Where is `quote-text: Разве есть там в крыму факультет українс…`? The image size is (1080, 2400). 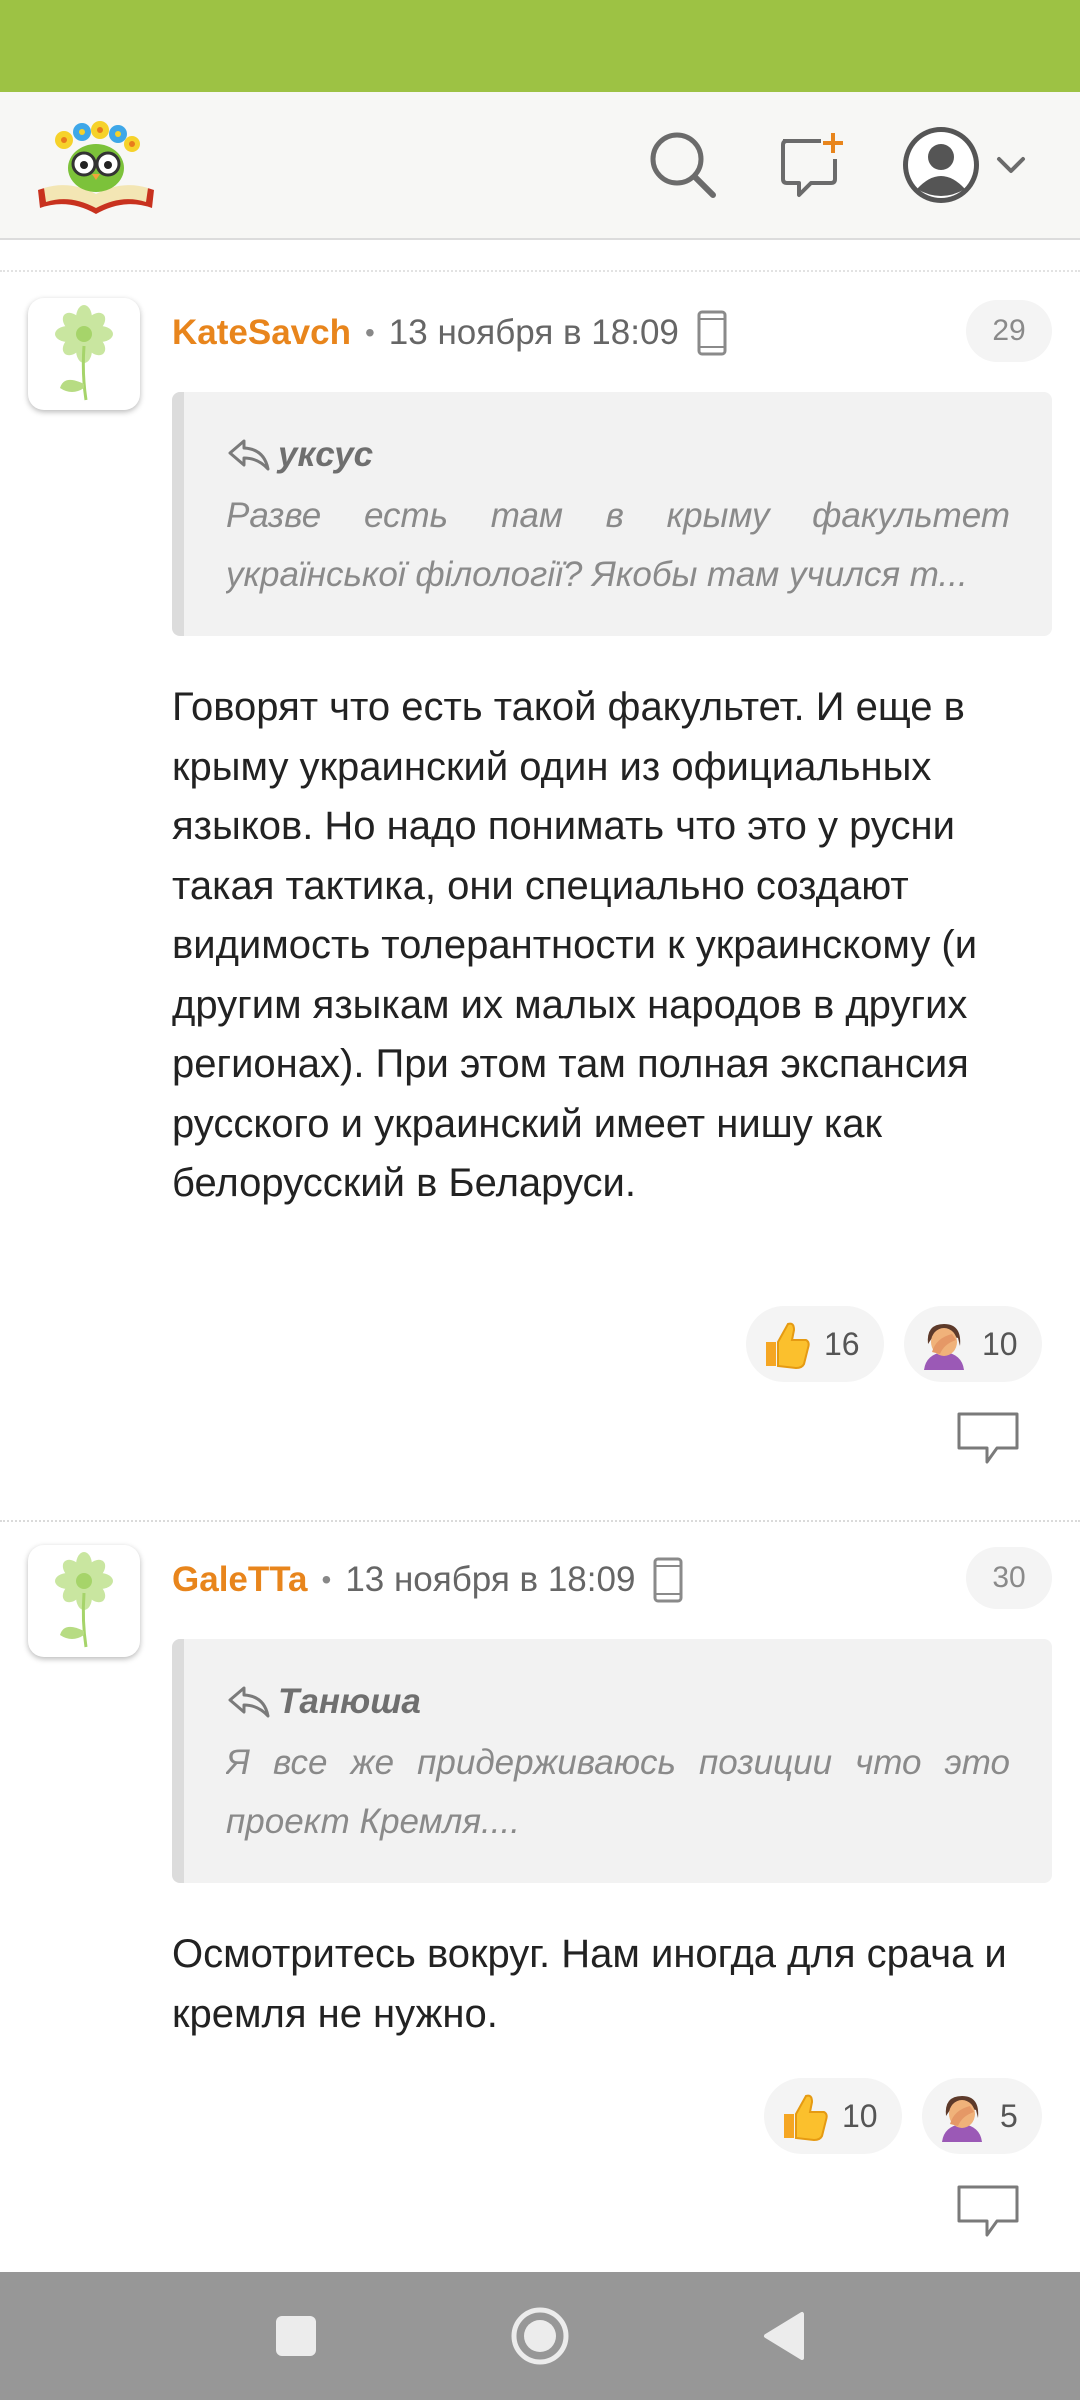
quote-text: Разве есть там в крыму факультет українс… is located at coordinates (618, 545).